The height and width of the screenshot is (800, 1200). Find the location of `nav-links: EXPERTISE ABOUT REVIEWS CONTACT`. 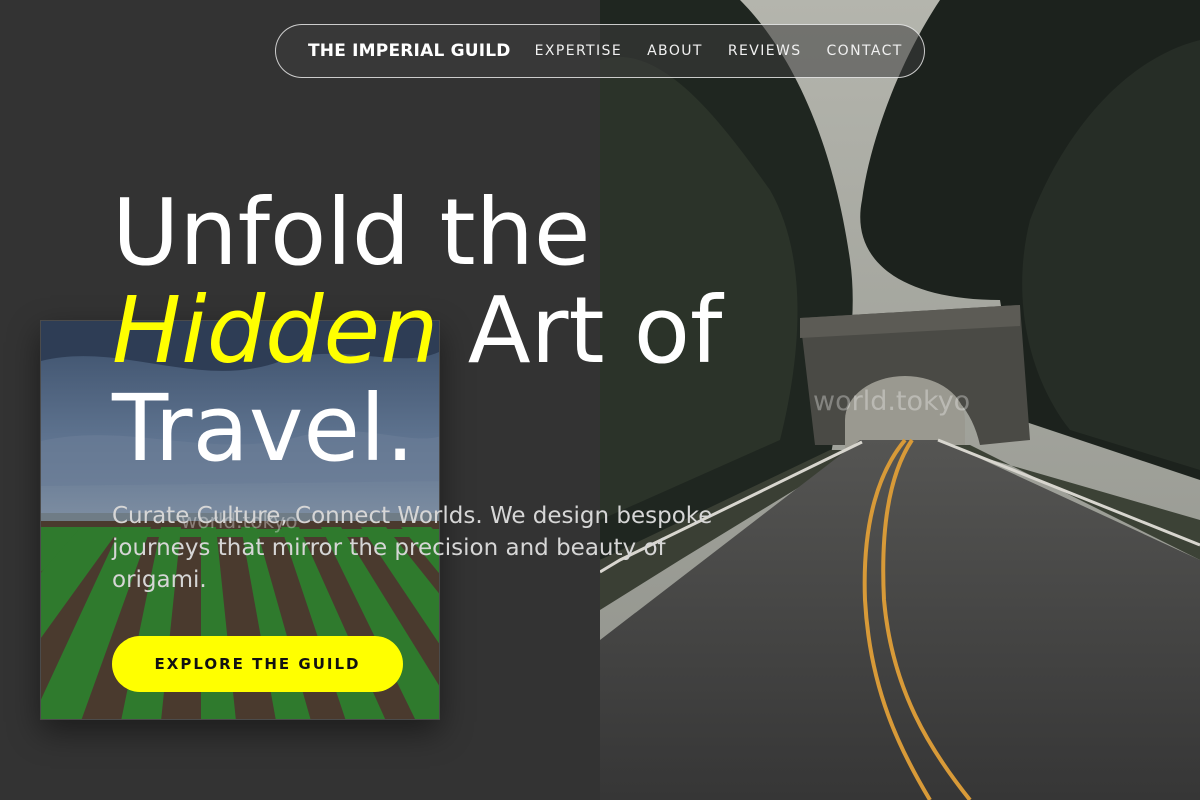

nav-links: EXPERTISE ABOUT REVIEWS CONTACT is located at coordinates (719, 51).